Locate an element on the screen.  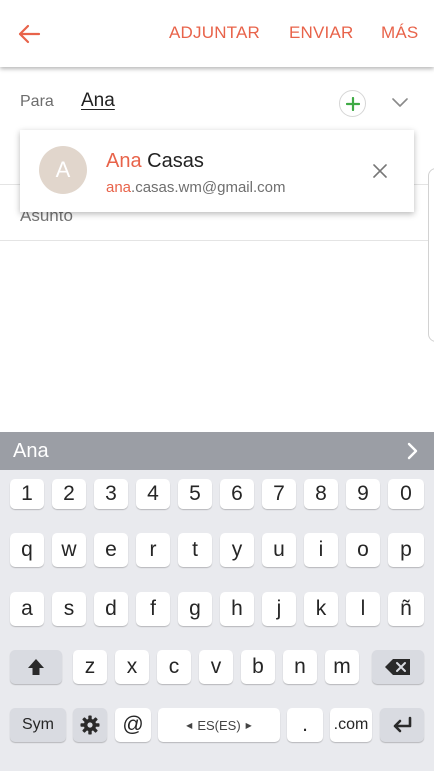
key-4: 4 is located at coordinates (153, 494).